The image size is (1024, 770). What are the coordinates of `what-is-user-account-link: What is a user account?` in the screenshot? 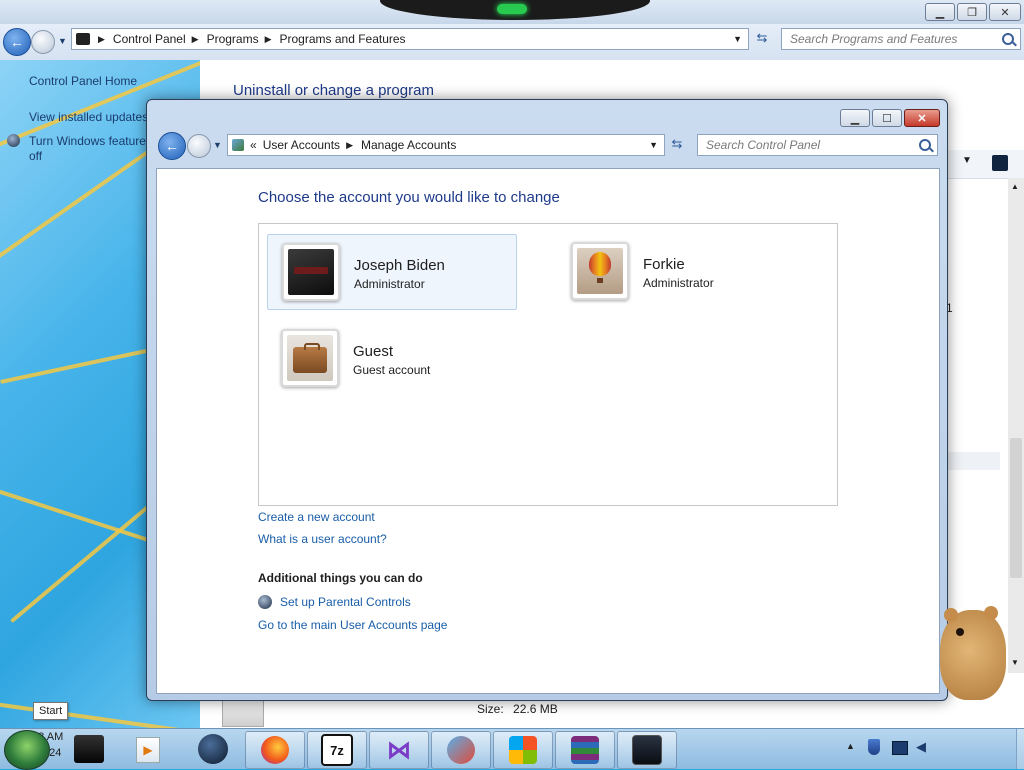 It's located at (322, 539).